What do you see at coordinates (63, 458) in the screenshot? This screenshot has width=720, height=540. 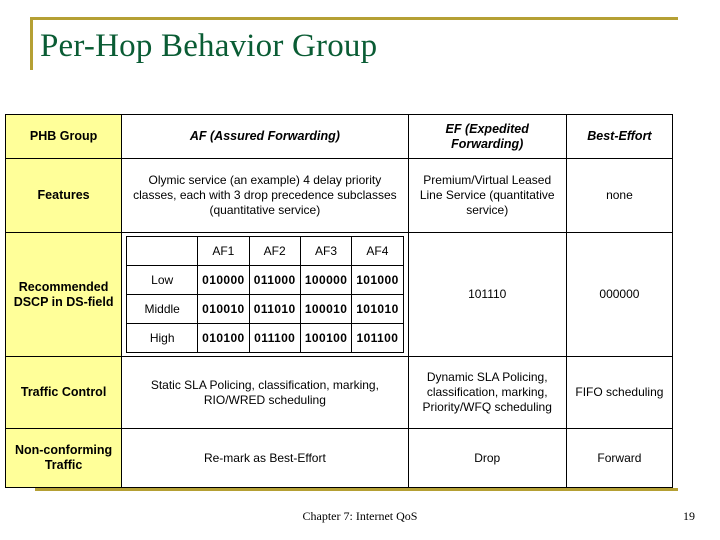 I see `row-header-nonconforming-traffic: Non-conforming Traffic` at bounding box center [63, 458].